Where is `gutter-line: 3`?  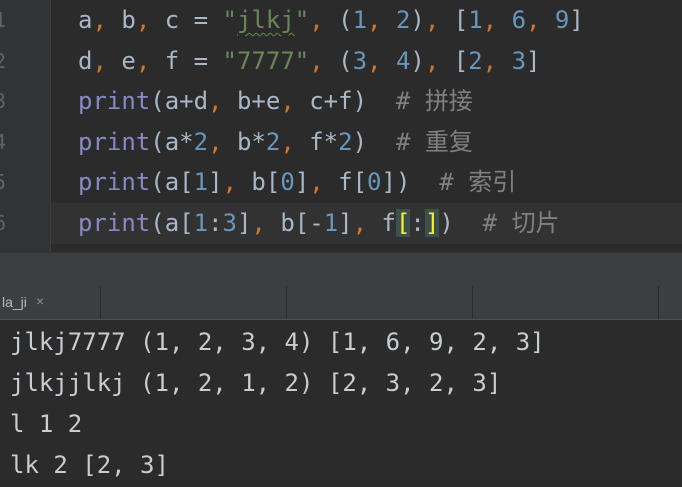
gutter-line: 3 is located at coordinates (25, 101).